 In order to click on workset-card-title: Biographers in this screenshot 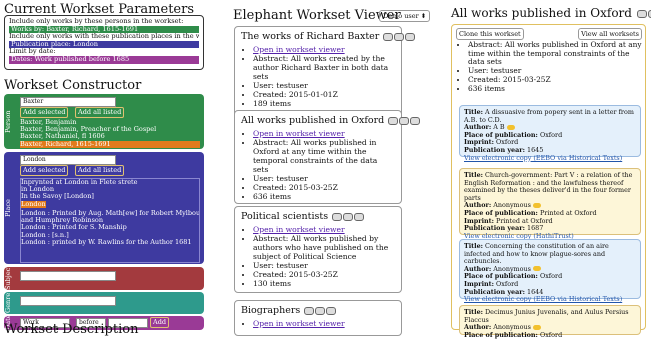, I will do `click(271, 310)`.